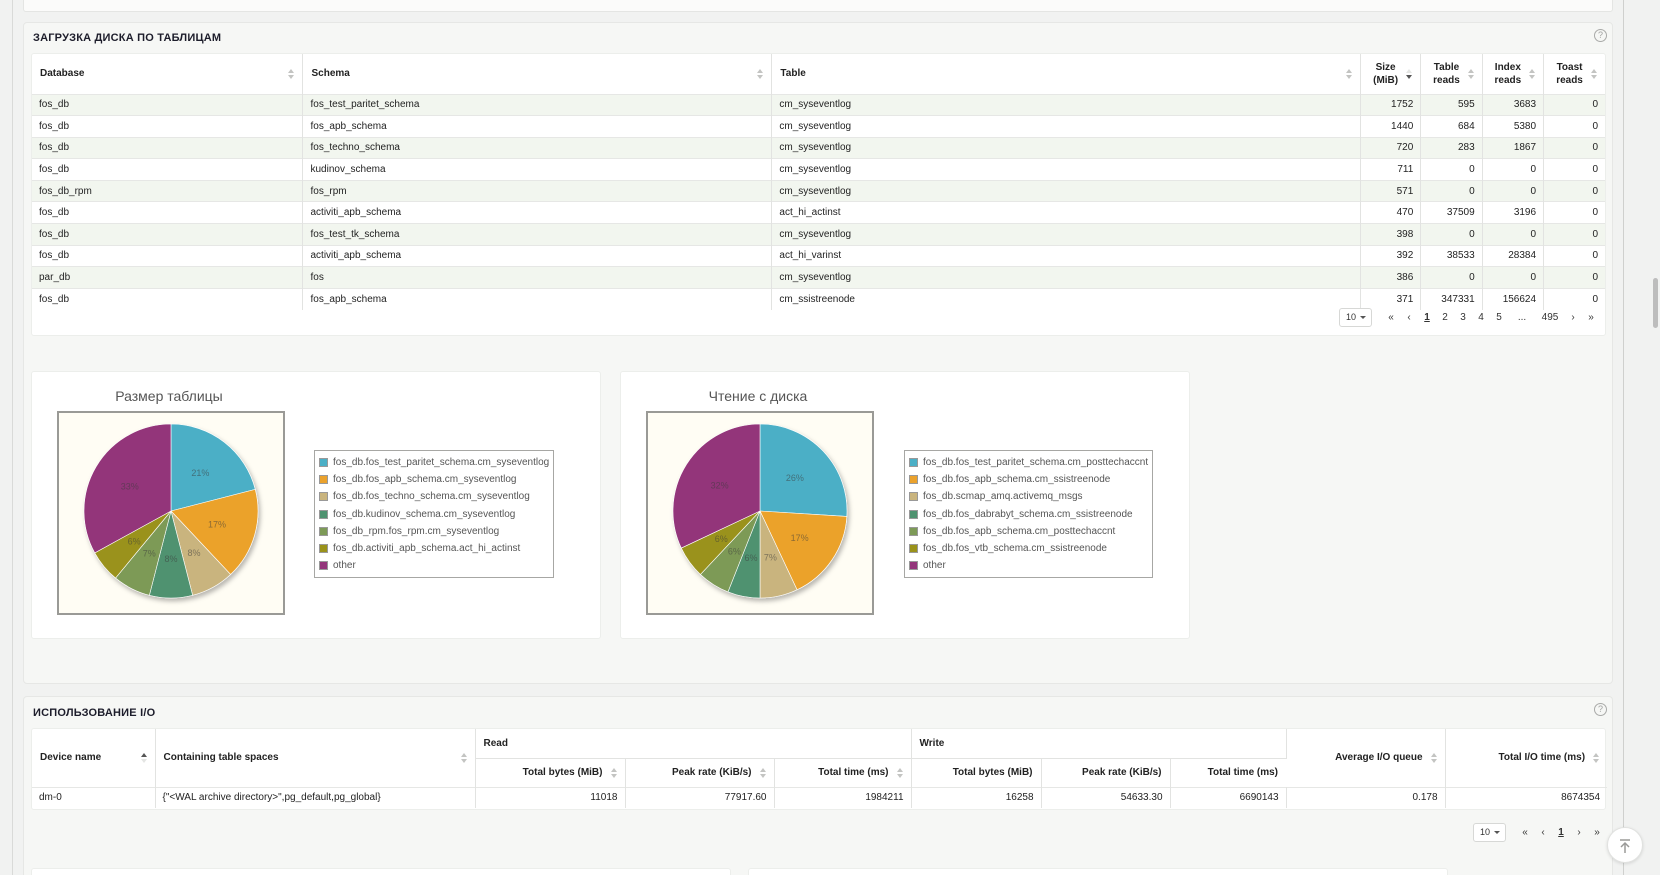 This screenshot has height=875, width=1660. Describe the element at coordinates (1655, 303) in the screenshot. I see `page-scrollbar` at that location.